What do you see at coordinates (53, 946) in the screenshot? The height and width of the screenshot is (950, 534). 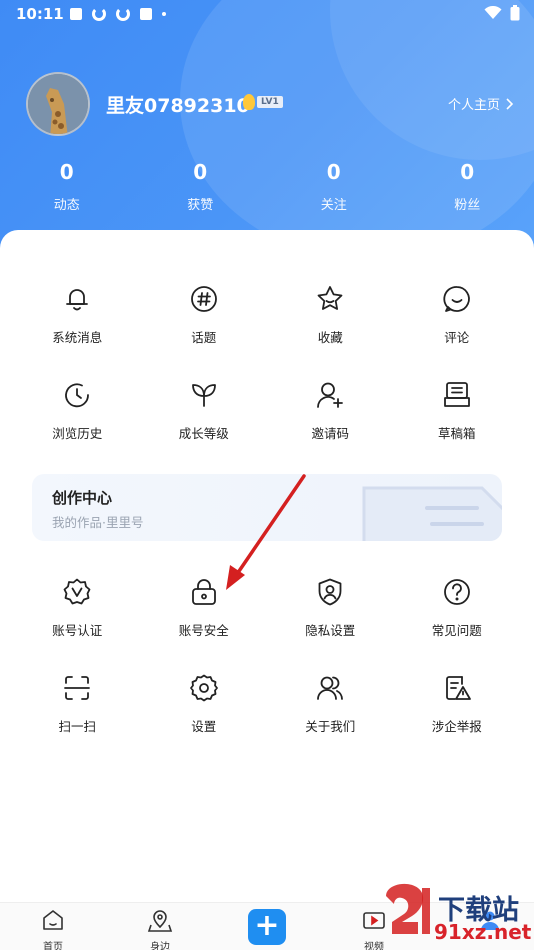 I see `nav-home-label: 首页` at bounding box center [53, 946].